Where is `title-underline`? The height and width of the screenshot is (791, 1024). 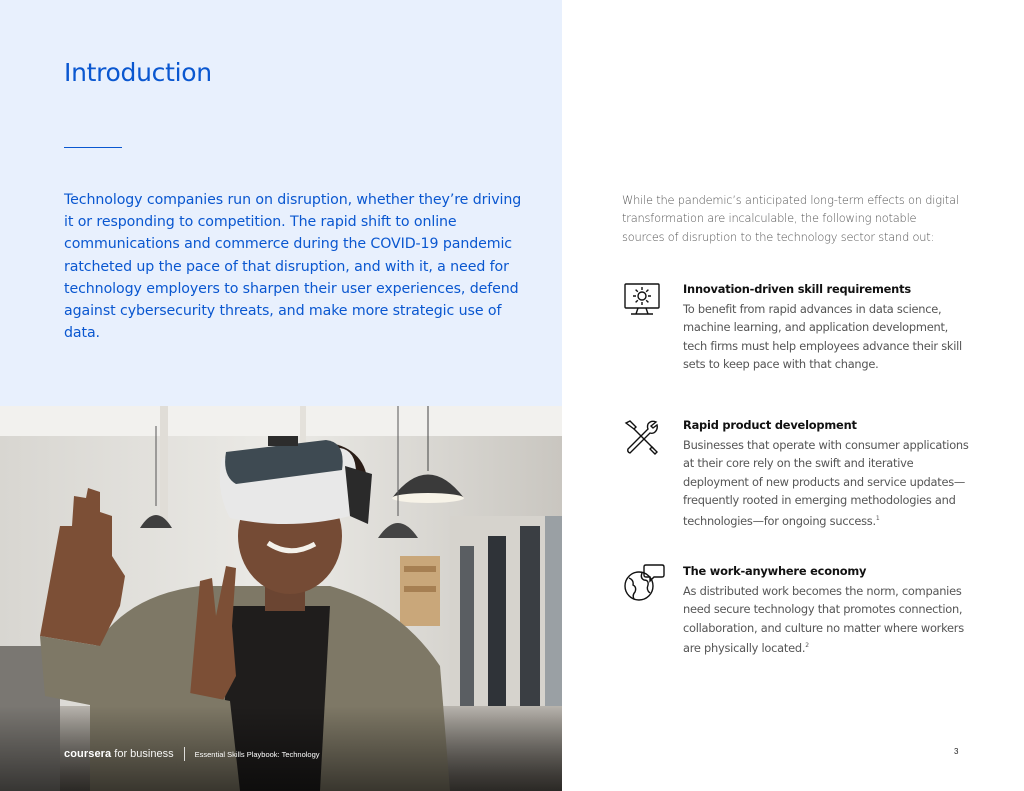 title-underline is located at coordinates (93, 147).